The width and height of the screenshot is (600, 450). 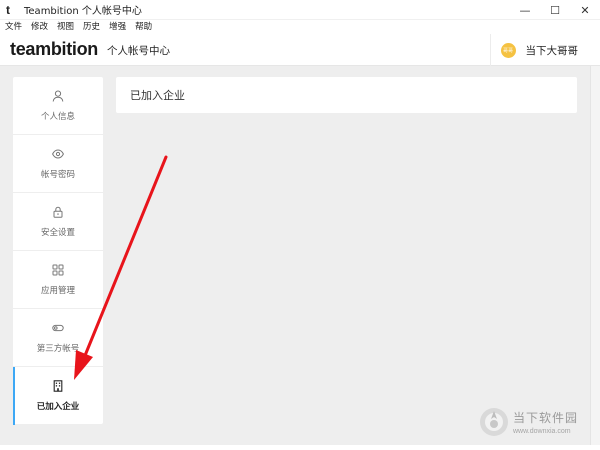 What do you see at coordinates (57, 232) in the screenshot?
I see `sidebar-item-label: 安全设置` at bounding box center [57, 232].